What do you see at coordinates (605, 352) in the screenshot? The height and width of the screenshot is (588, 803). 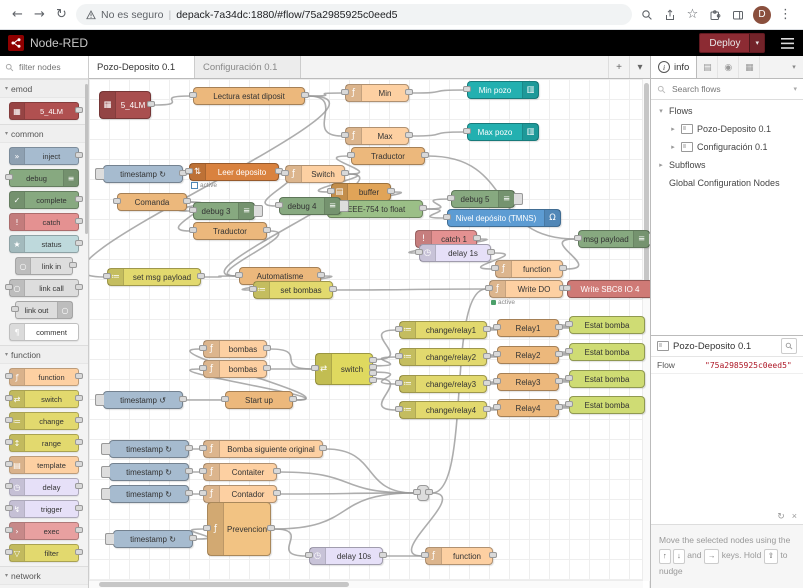 I see `flow-node-estat2: Estat bomba` at bounding box center [605, 352].